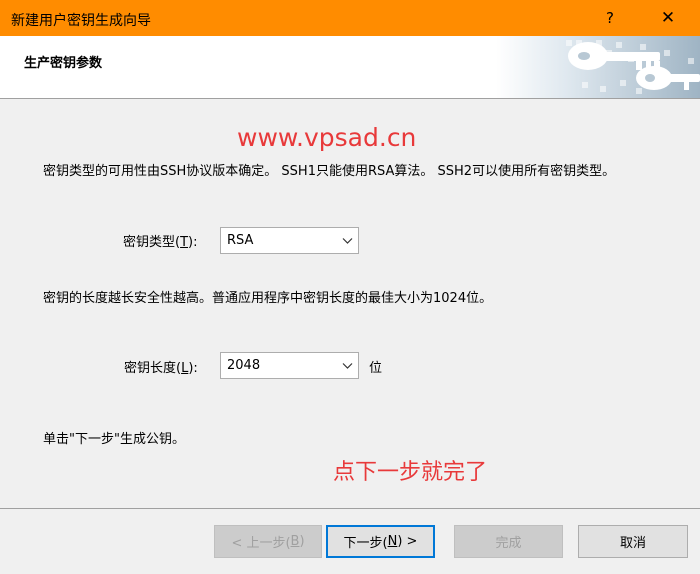 Image resolution: width=700 pixels, height=574 pixels. What do you see at coordinates (268, 298) in the screenshot?
I see `key-length-description: 密钥的长度越长安全性越高。普通应用程序中密钥长度的最佳大小为1024位。` at bounding box center [268, 298].